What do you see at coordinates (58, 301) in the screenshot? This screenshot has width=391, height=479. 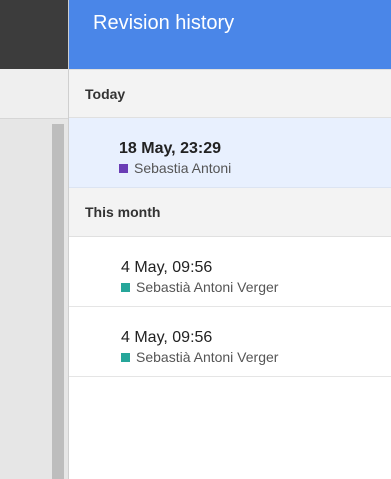 I see `document-scrollbar` at bounding box center [58, 301].